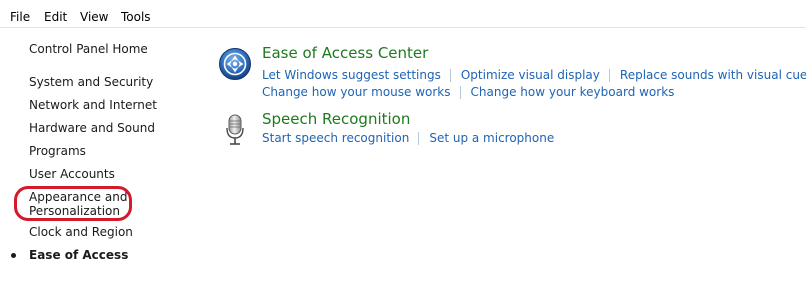 This screenshot has width=806, height=286. What do you see at coordinates (573, 92) in the screenshot?
I see `change-how-your-keyboard-works-link: Change how your keyboard works` at bounding box center [573, 92].